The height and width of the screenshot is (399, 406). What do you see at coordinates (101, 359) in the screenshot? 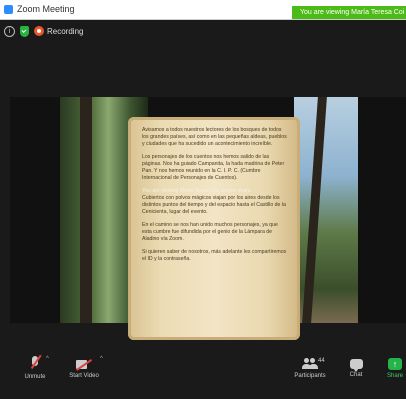
I see `video-options-caret: ^` at bounding box center [101, 359].